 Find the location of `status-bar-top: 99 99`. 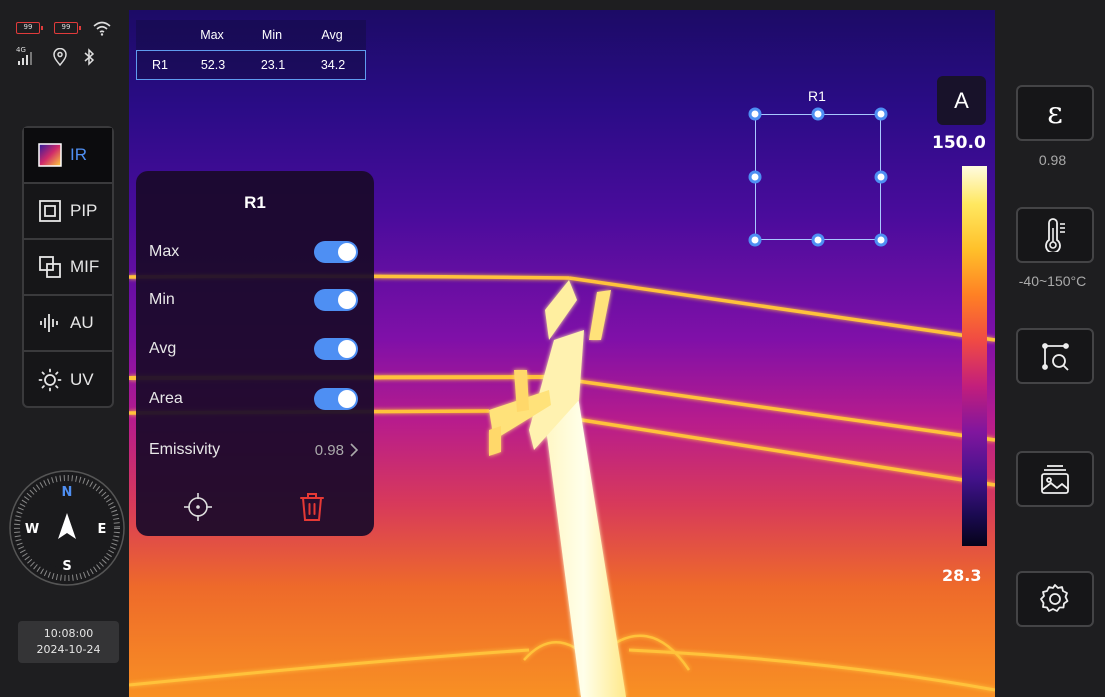

status-bar-top: 99 99 is located at coordinates (64, 28).